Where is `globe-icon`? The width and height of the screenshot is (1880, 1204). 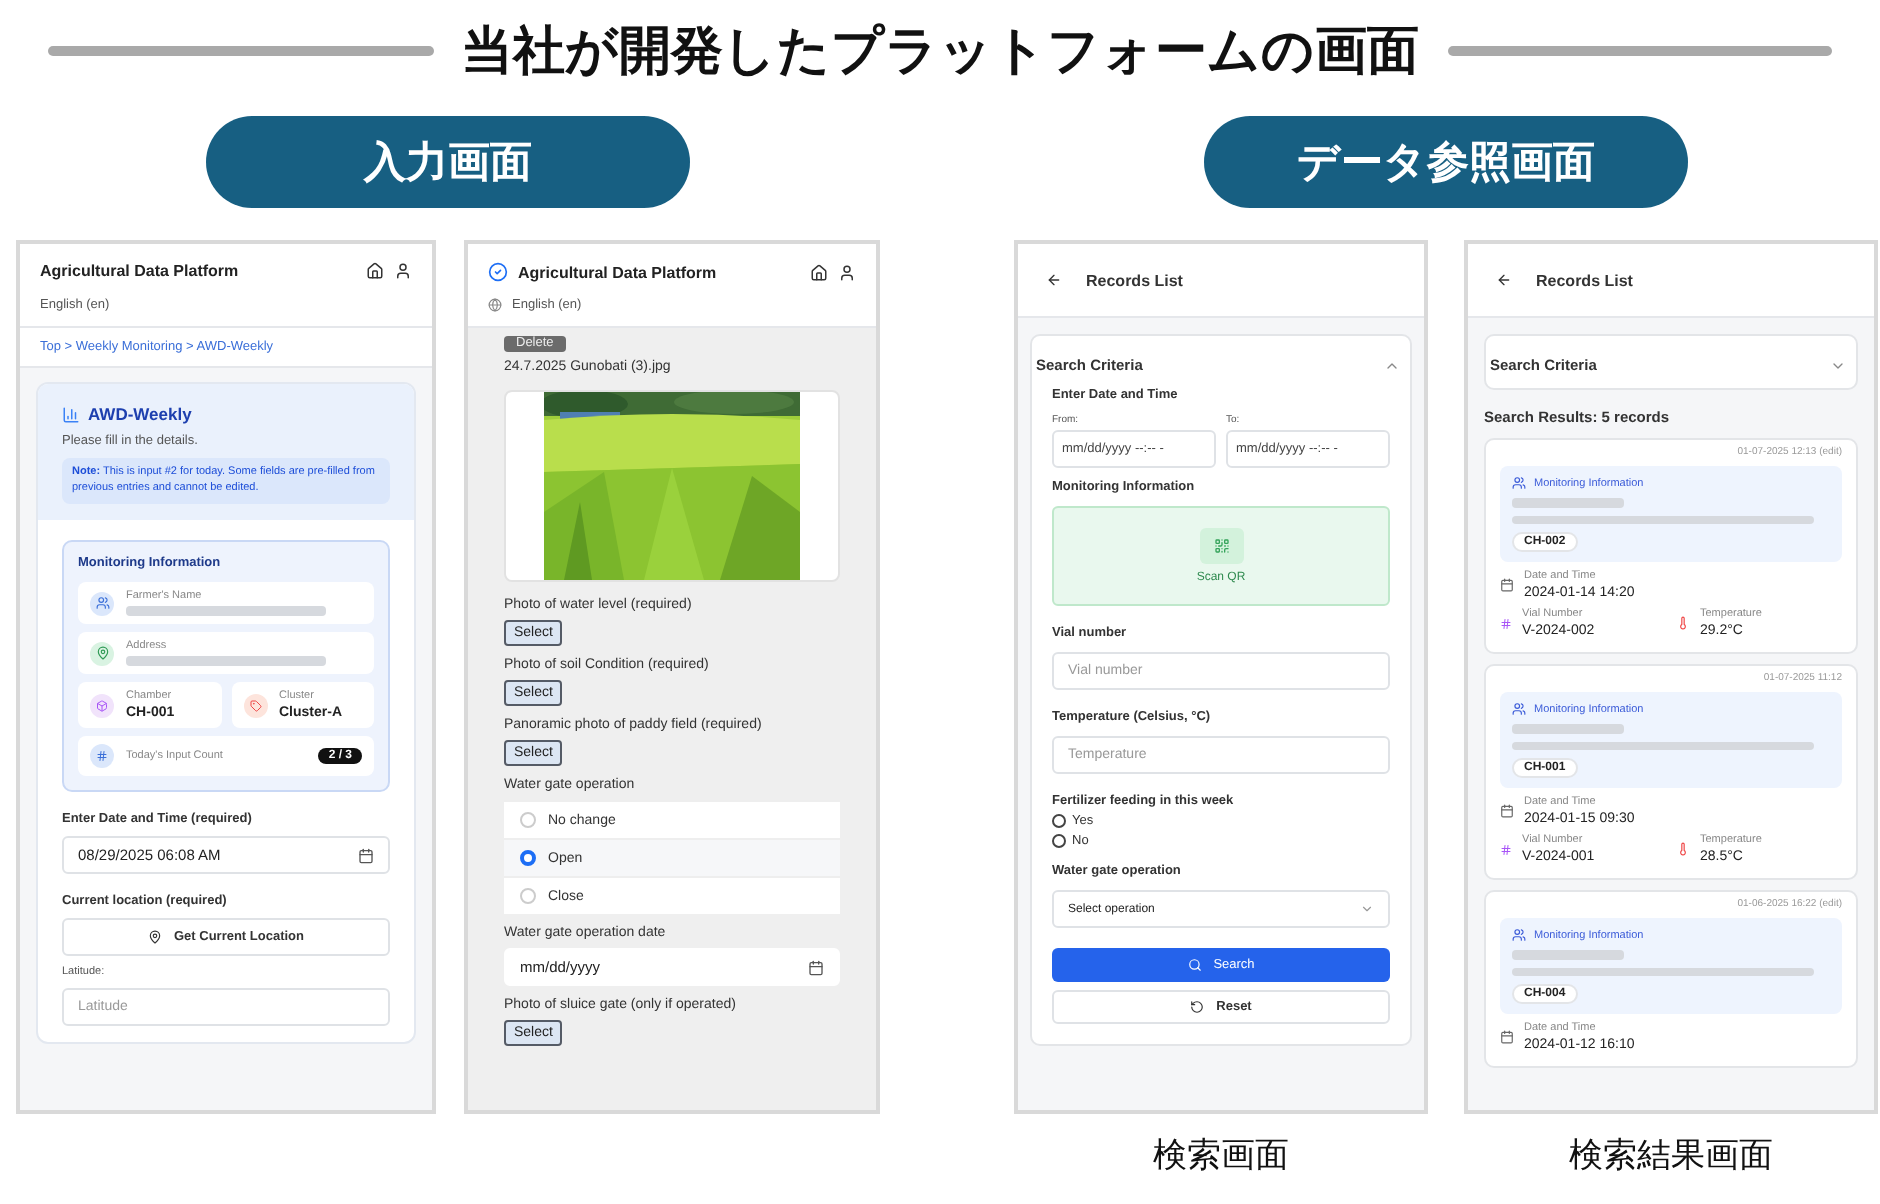
globe-icon is located at coordinates (495, 305).